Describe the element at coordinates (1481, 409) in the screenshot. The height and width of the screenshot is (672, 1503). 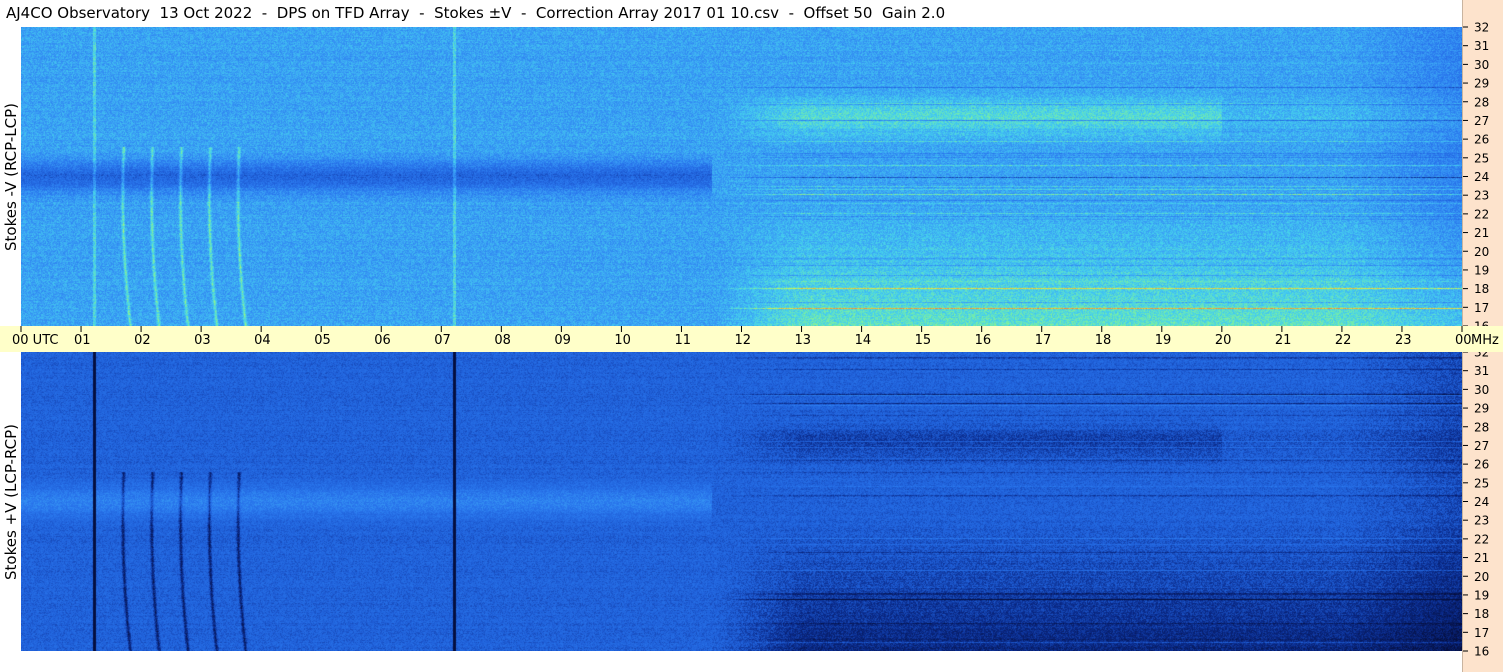
I see `bottom-freq-tick-label-29: 29` at that location.